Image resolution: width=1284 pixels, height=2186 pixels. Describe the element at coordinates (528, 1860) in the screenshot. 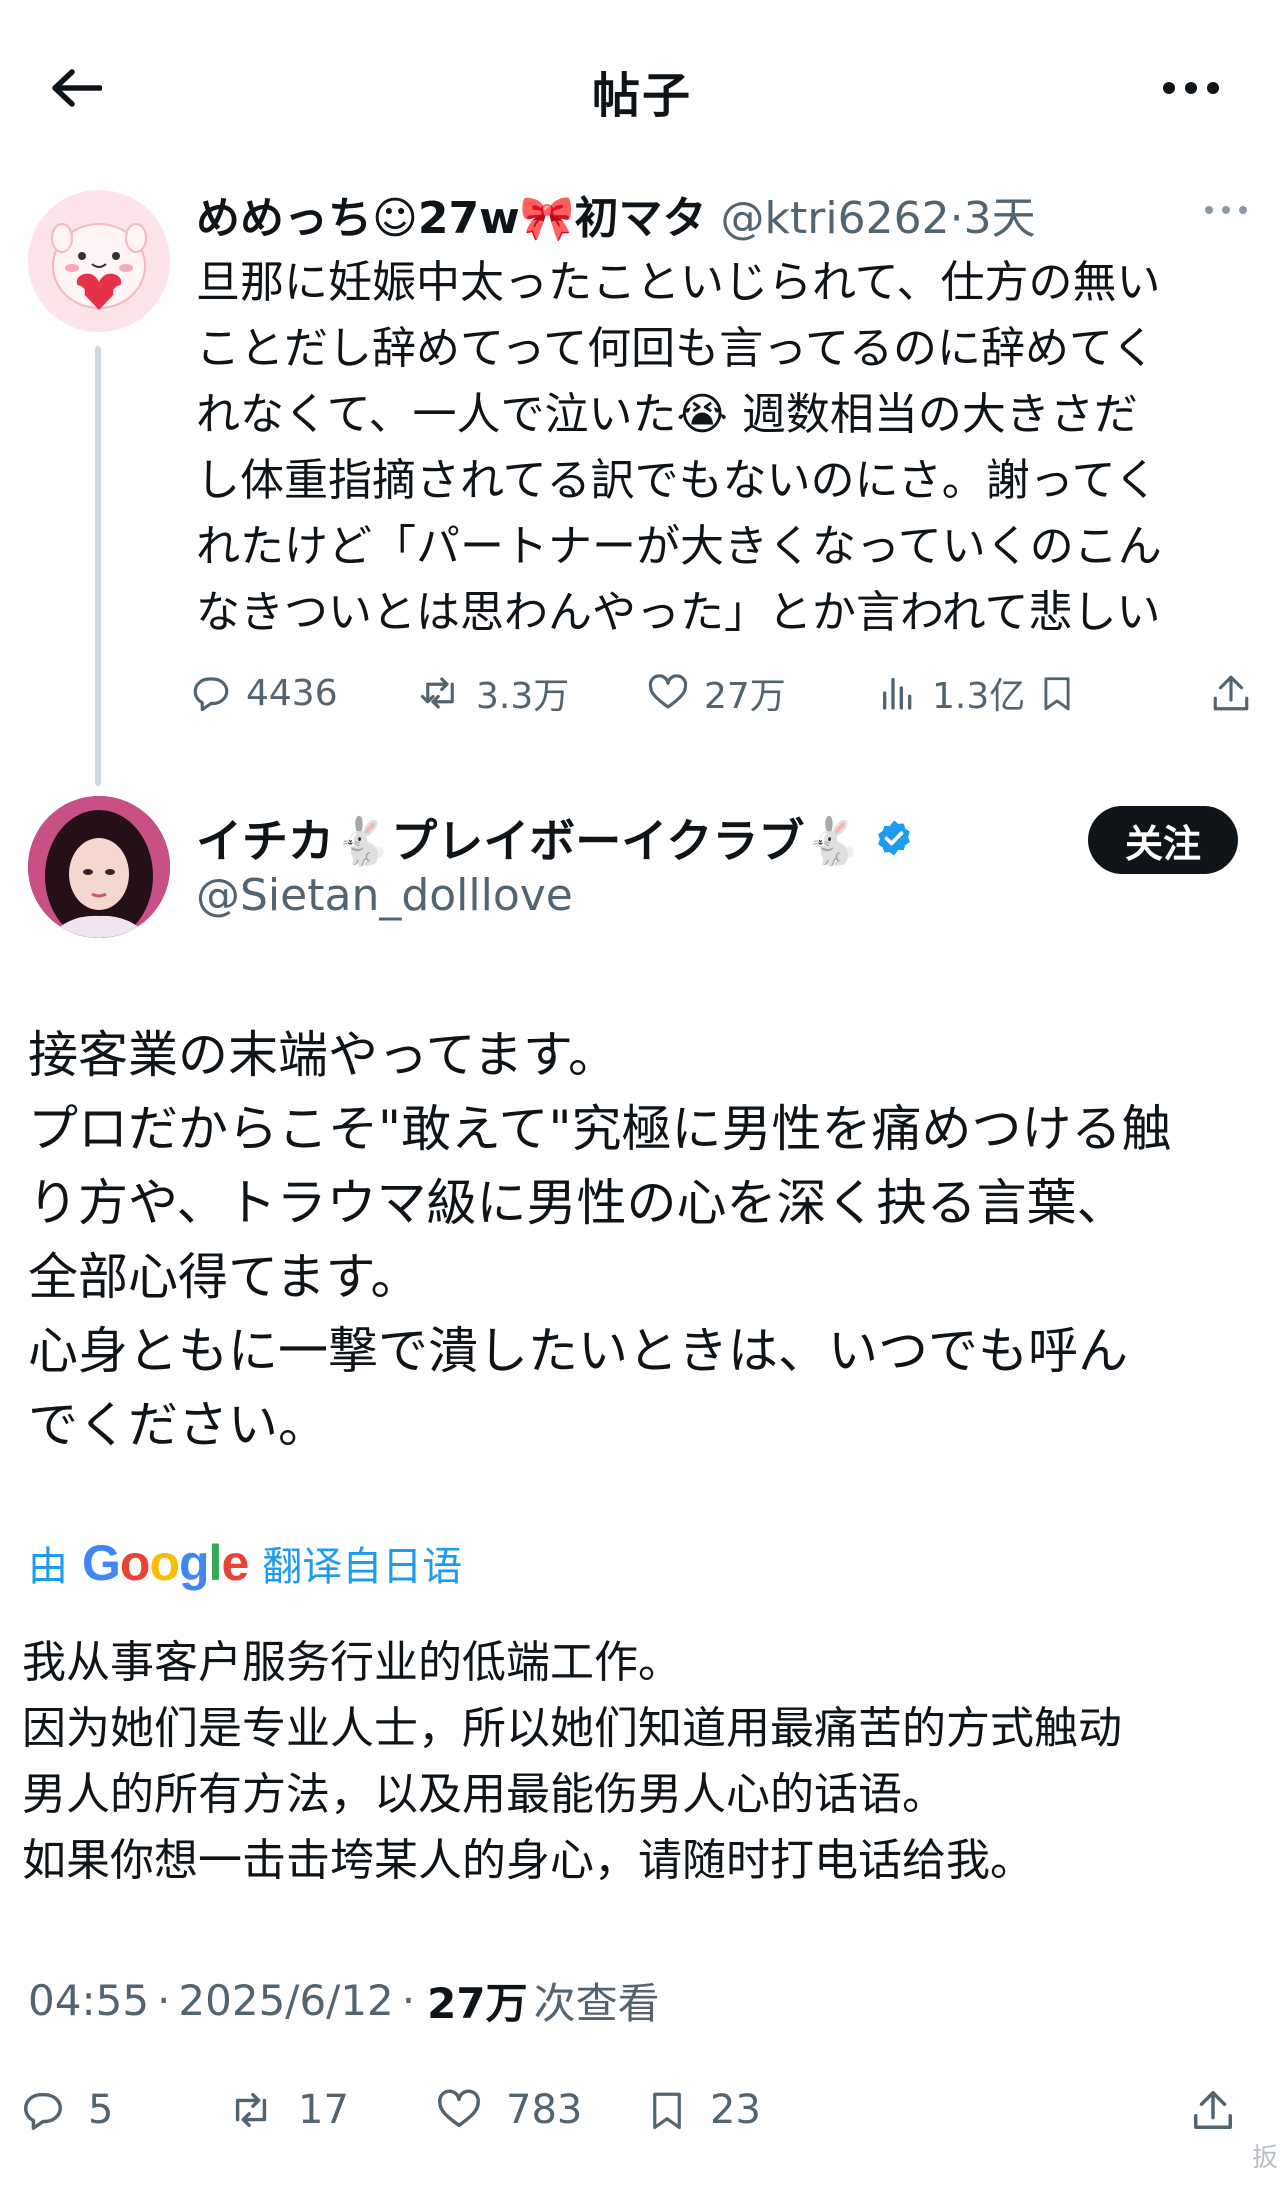

I see `translated-line: 如果你想一击击垮某人的身心，请随时打电话给我。` at that location.